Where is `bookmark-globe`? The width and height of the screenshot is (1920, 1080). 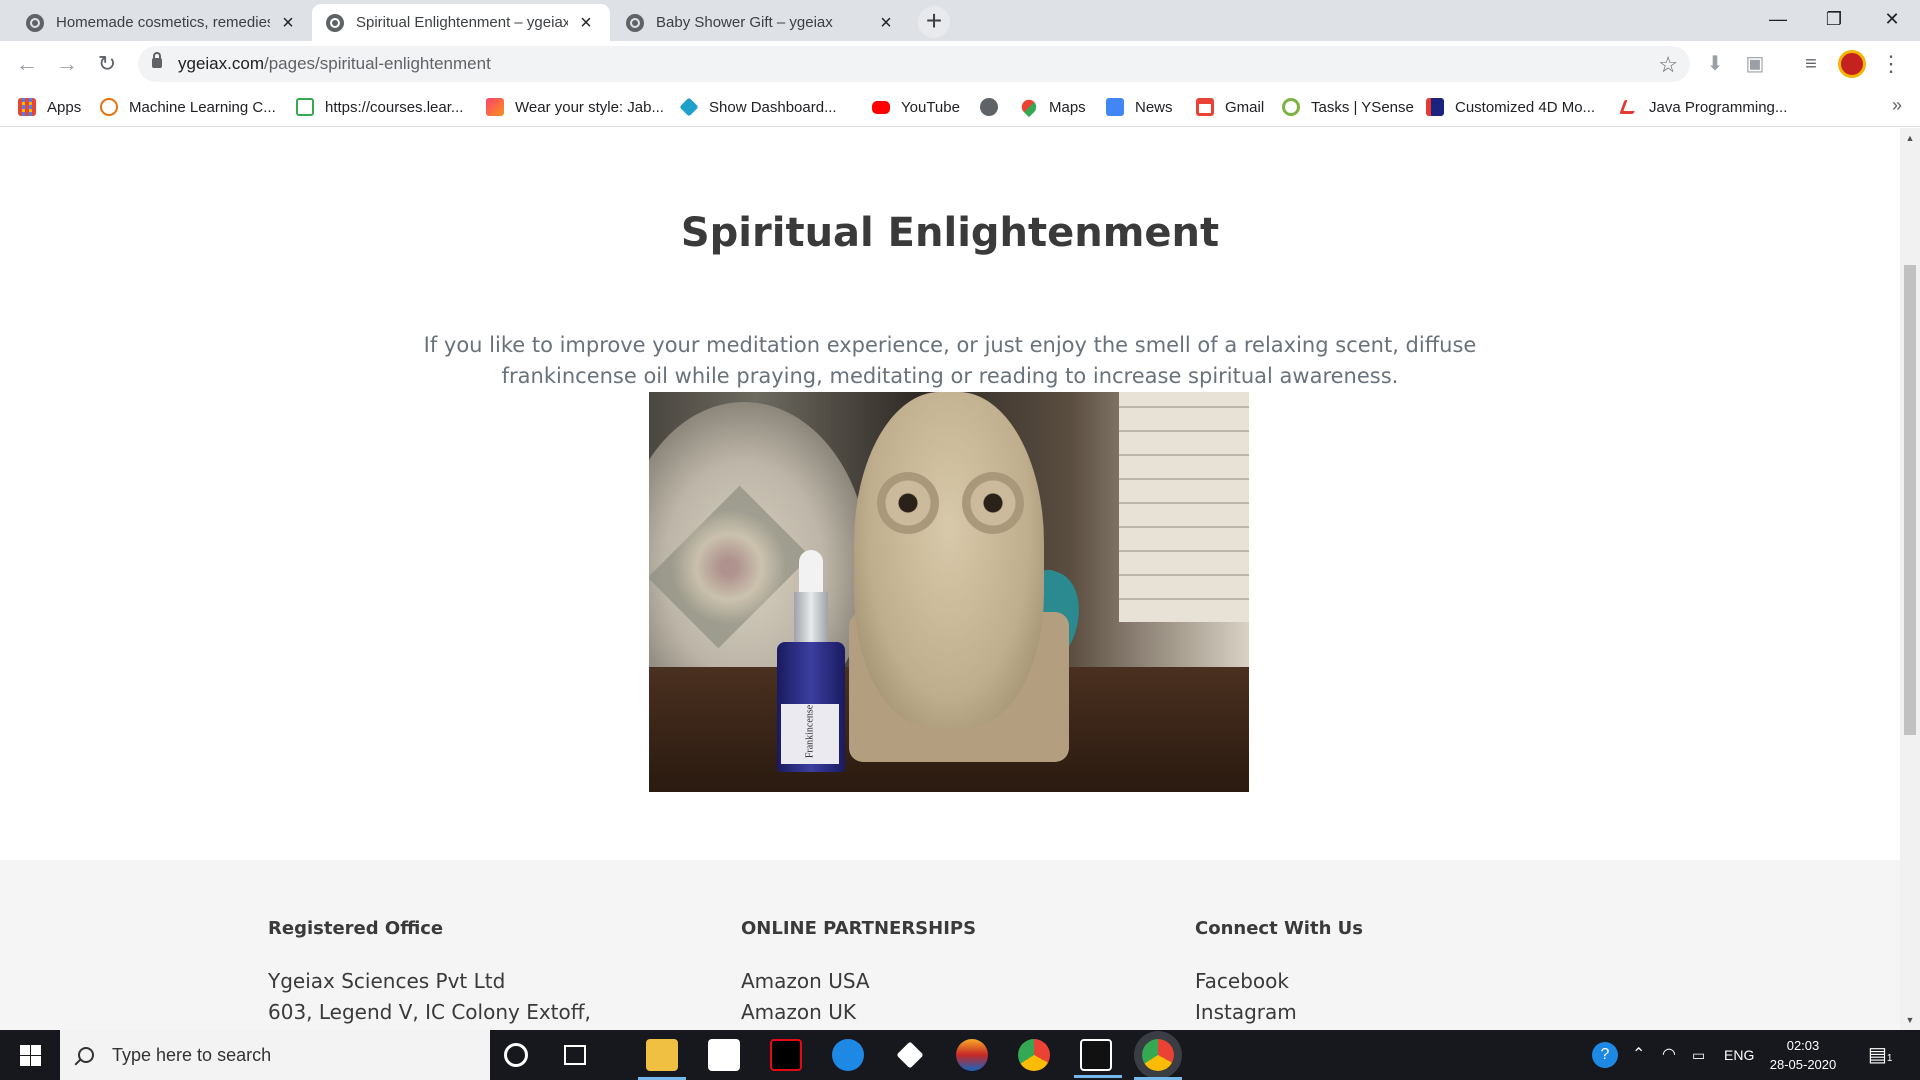
bookmark-globe is located at coordinates (994, 107).